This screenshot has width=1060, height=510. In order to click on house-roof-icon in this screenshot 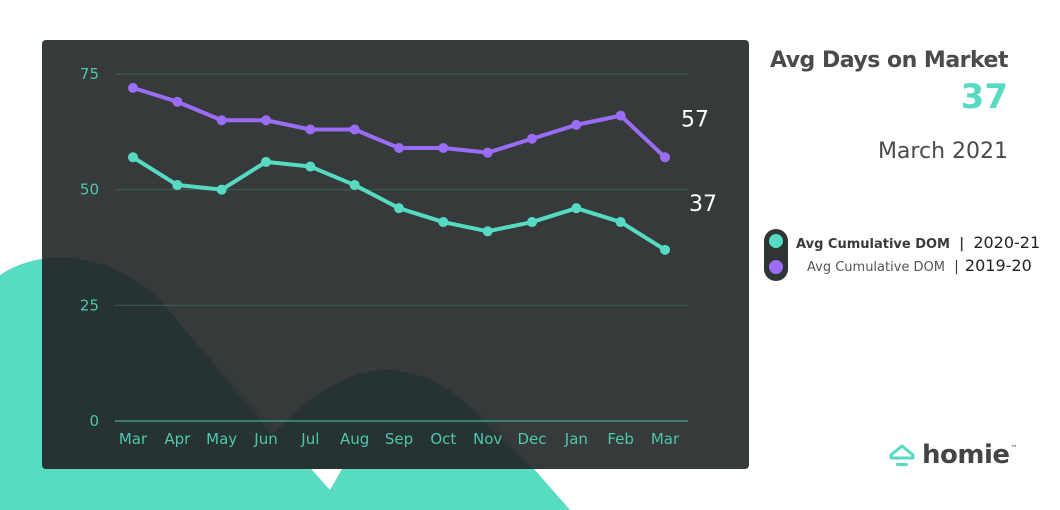, I will do `click(902, 455)`.